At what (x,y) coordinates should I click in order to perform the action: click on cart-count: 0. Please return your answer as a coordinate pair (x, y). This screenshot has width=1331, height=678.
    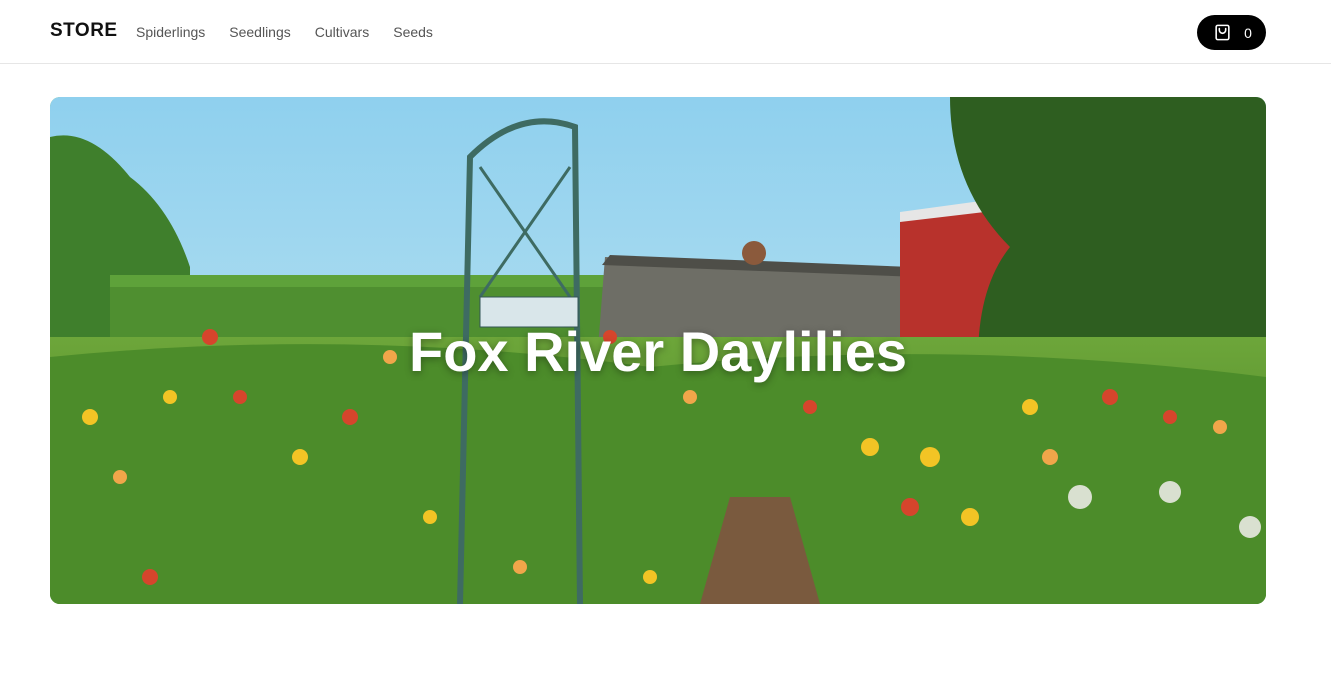
    Looking at the image, I should click on (1248, 32).